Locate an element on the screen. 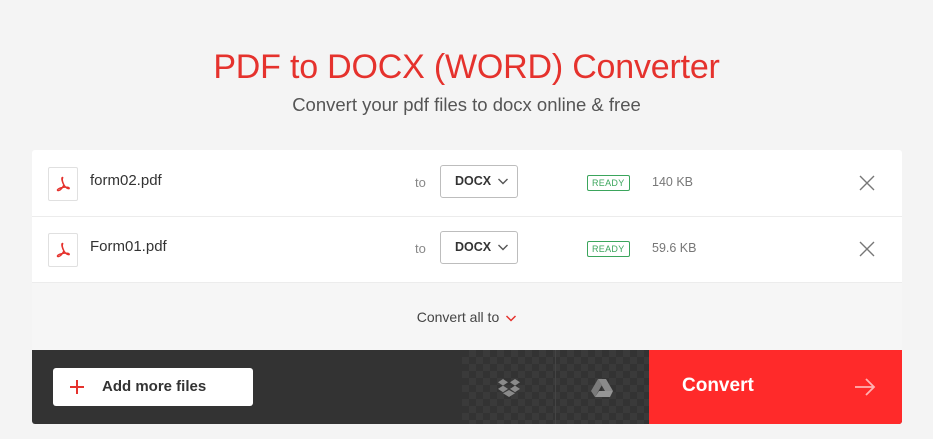 The width and height of the screenshot is (933, 439). file-size: 59.6 KB is located at coordinates (674, 248).